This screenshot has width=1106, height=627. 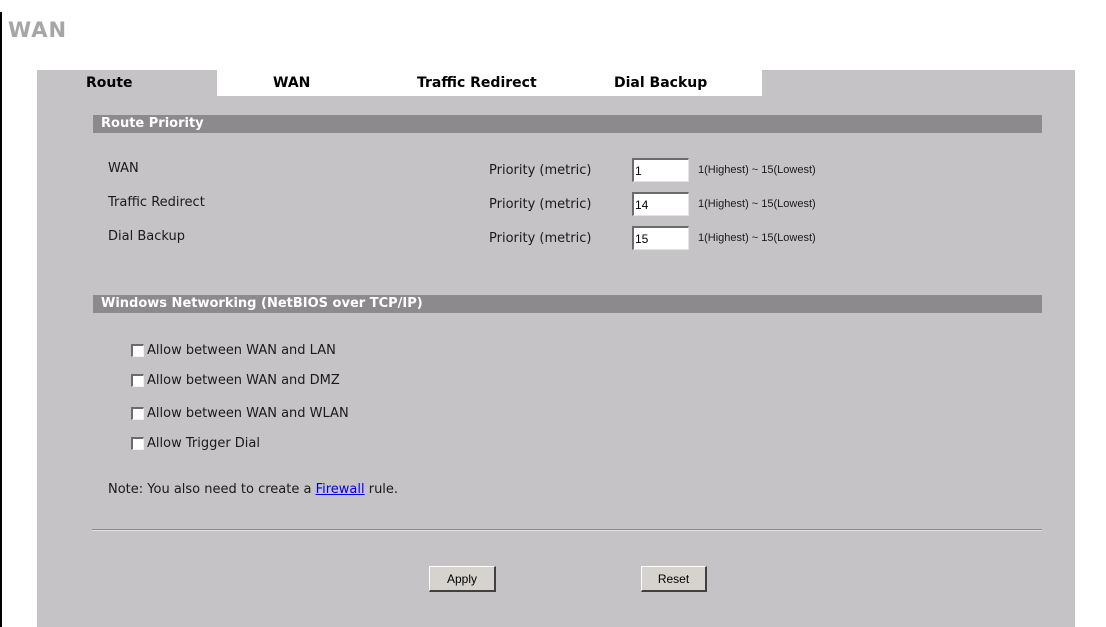 What do you see at coordinates (567, 304) in the screenshot?
I see `section-header-netbios: Windows Networking (NetBIOS over TCP/IP)` at bounding box center [567, 304].